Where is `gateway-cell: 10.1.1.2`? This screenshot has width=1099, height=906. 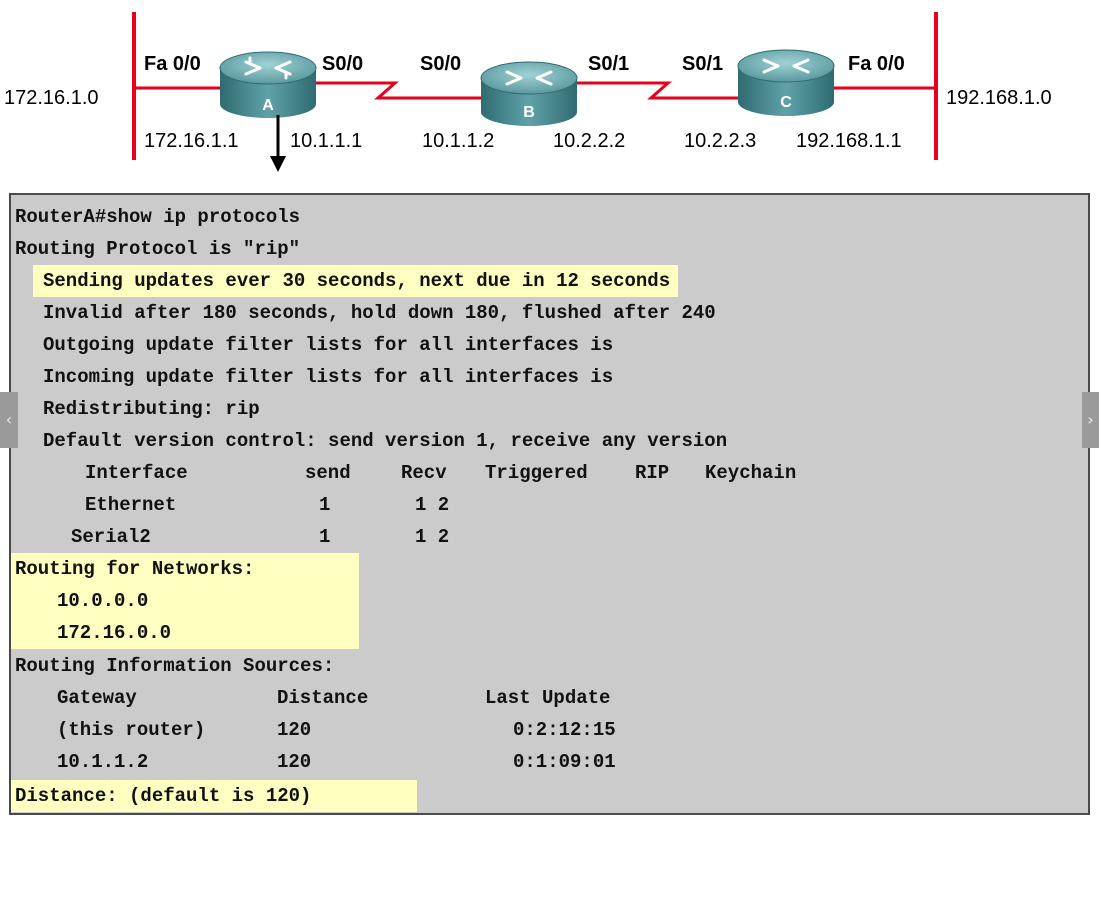 gateway-cell: 10.1.1.2 is located at coordinates (103, 762).